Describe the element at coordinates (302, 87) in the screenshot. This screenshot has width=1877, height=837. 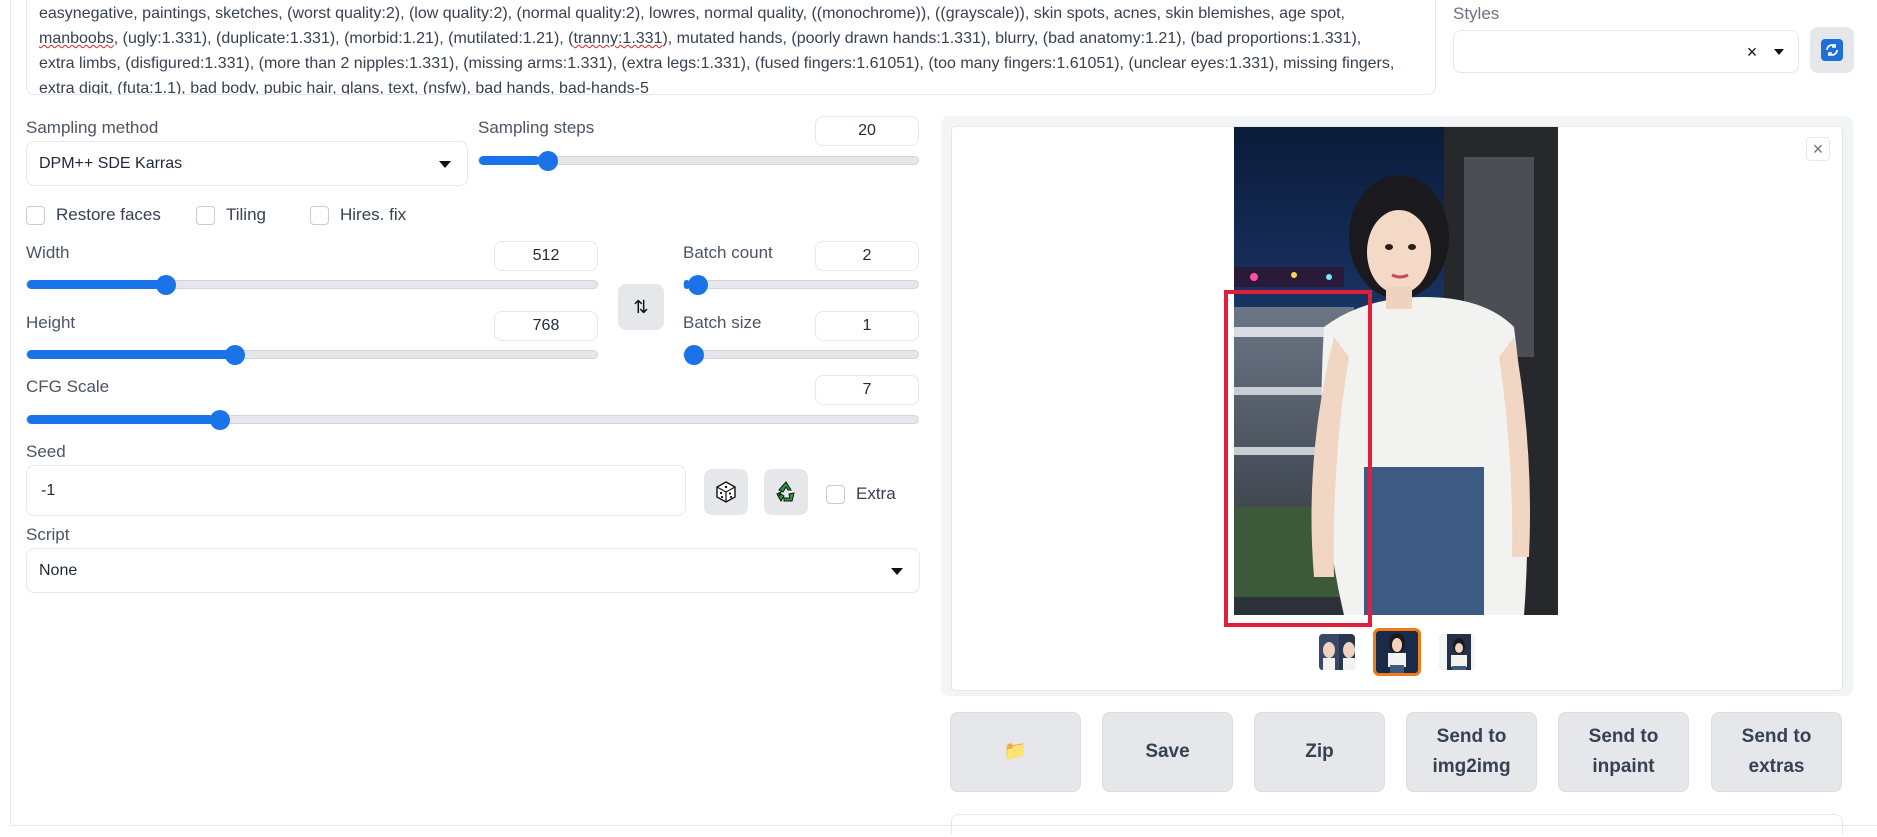
I see `neg-prompt-text: ), bad body, pubic hair, glans, text, (` at that location.